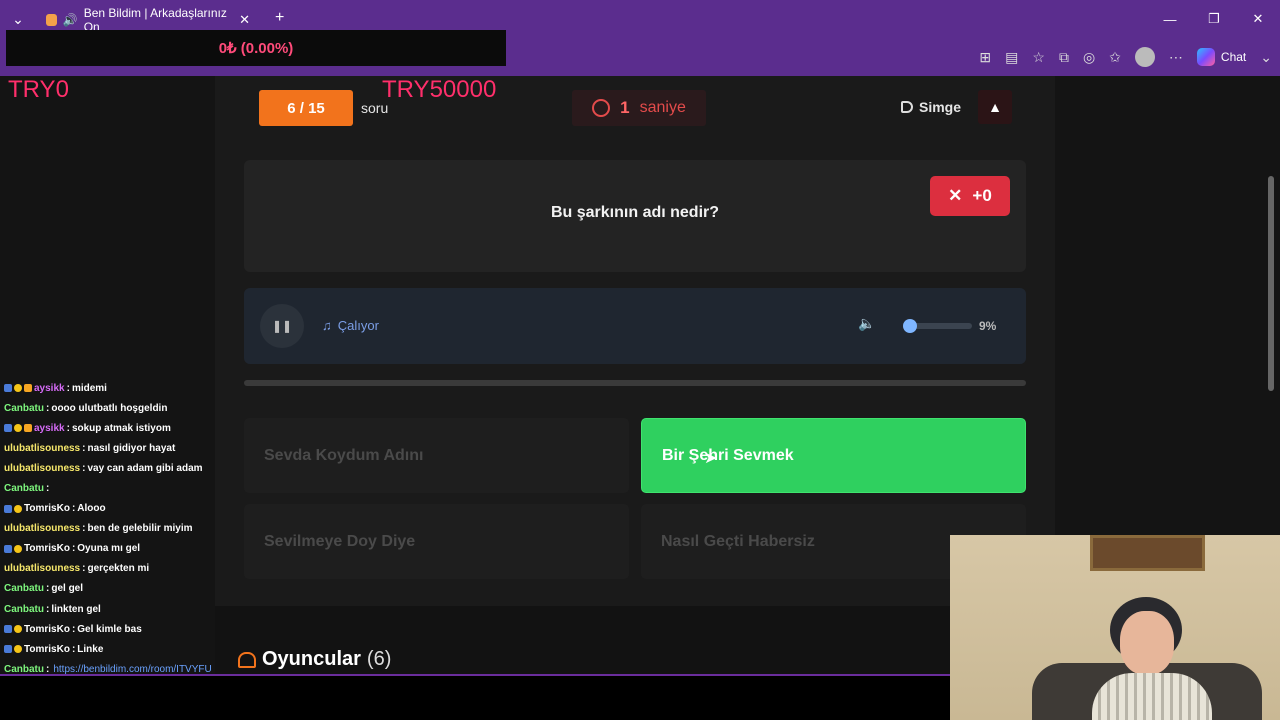 The width and height of the screenshot is (1280, 720). What do you see at coordinates (121, 428) in the screenshot?
I see `chat-text: sokup atmak istiyom` at bounding box center [121, 428].